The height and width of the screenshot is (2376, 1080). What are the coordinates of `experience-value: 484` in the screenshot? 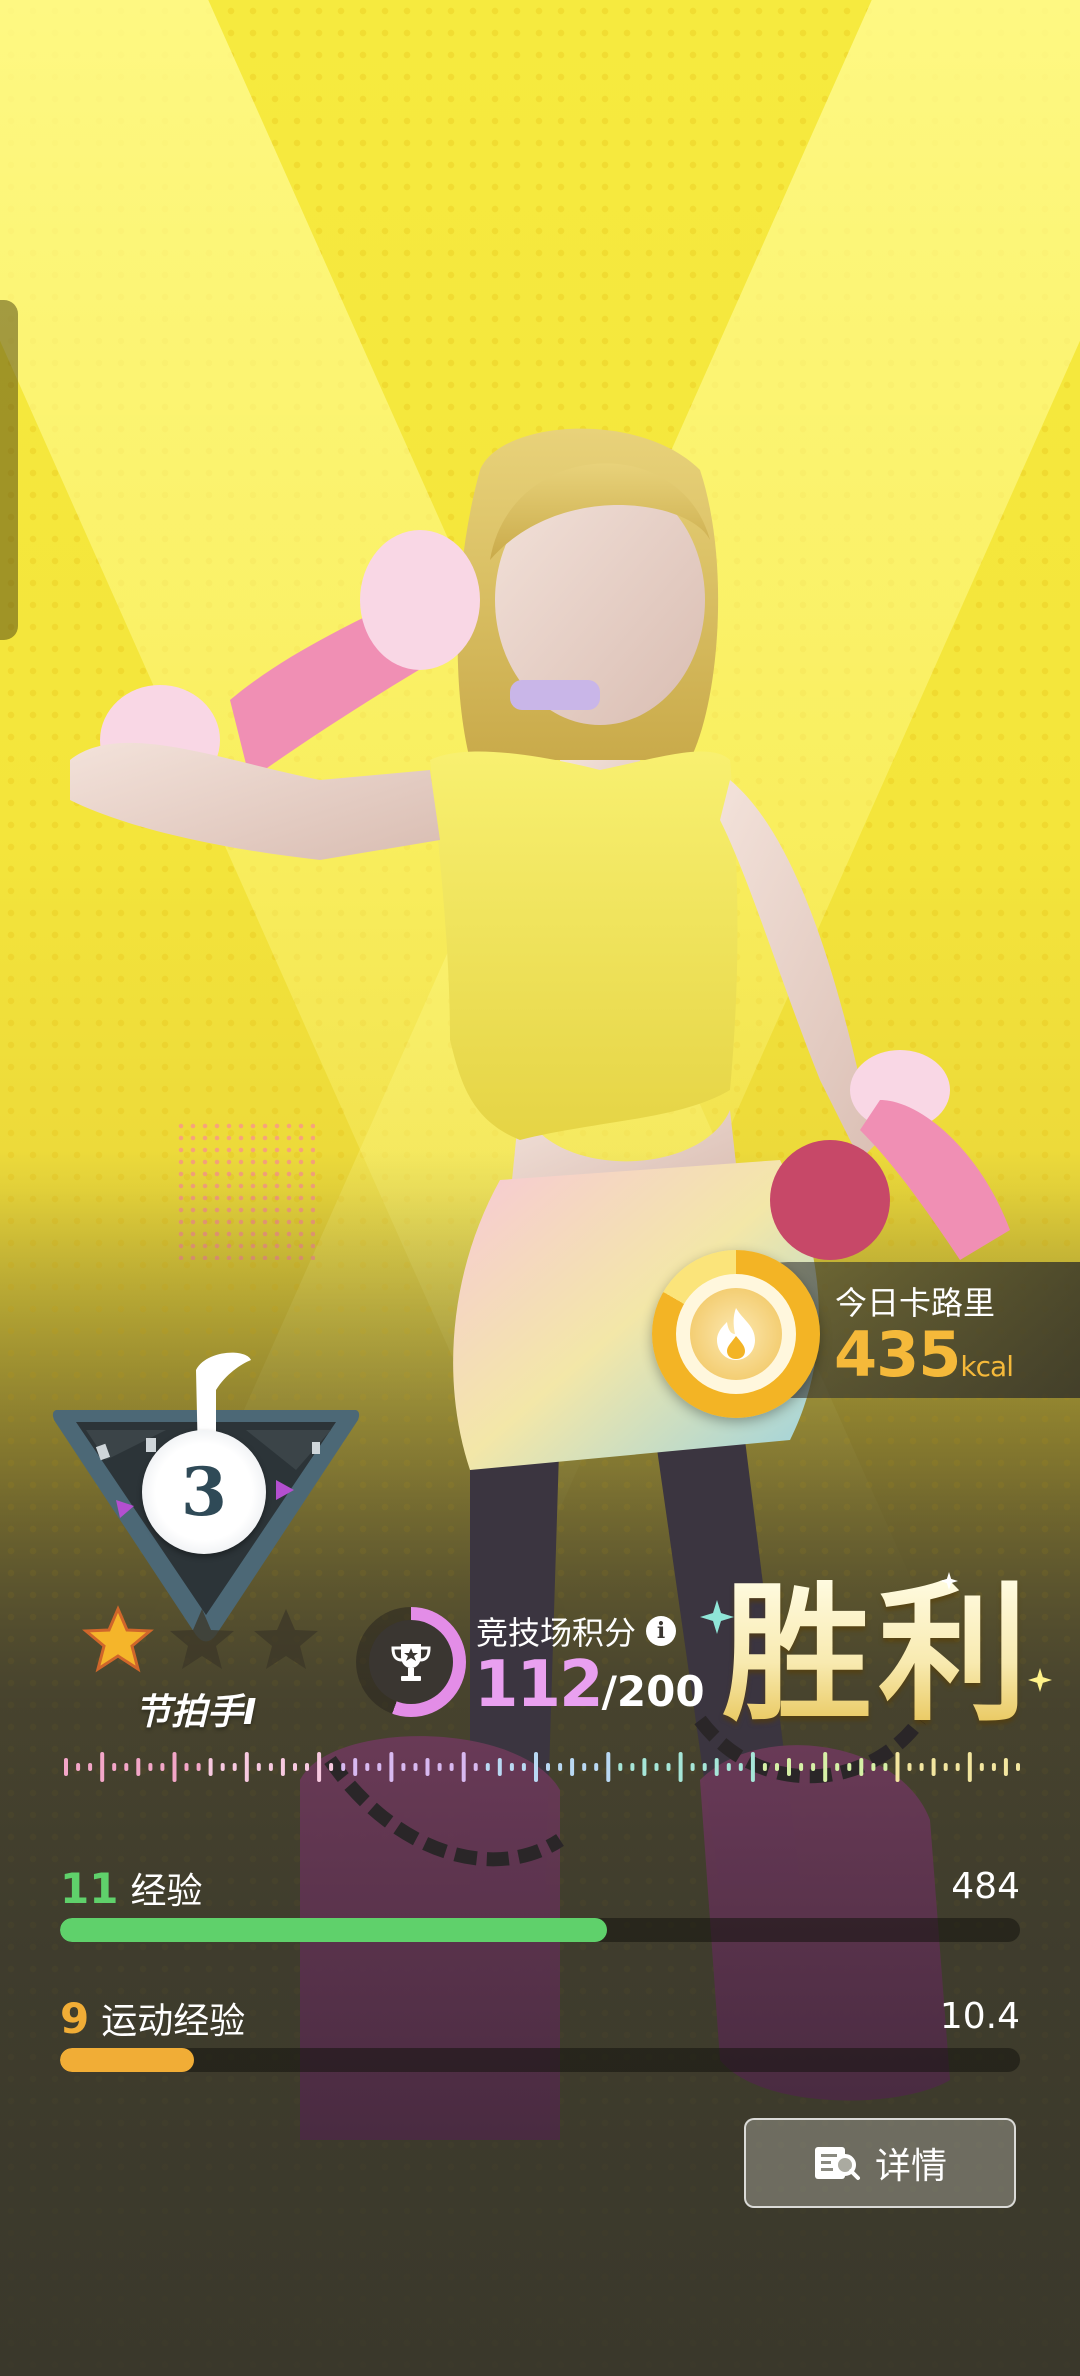 It's located at (985, 1886).